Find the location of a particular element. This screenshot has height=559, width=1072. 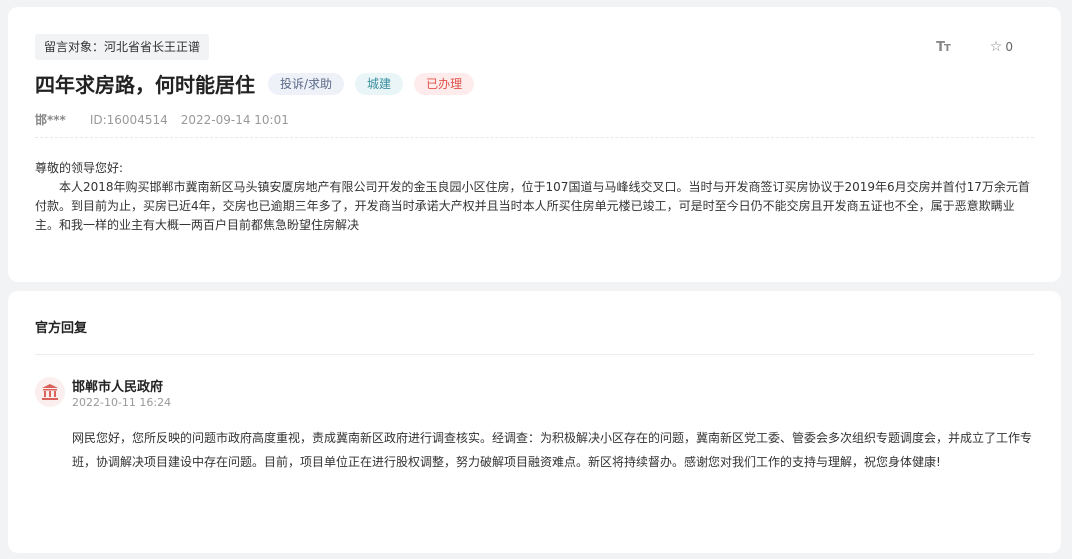

message-meta: 邯*** ID:16004514 2022-09-14 10:01 is located at coordinates (534, 124).